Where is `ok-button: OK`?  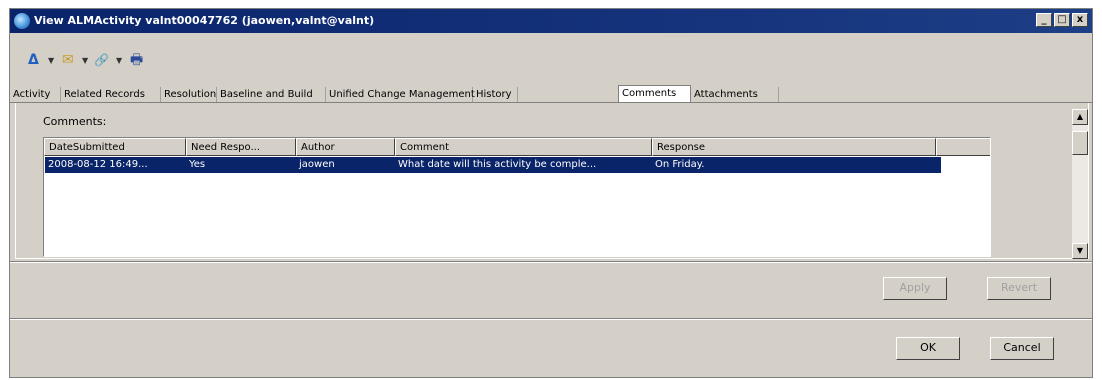 ok-button: OK is located at coordinates (928, 348).